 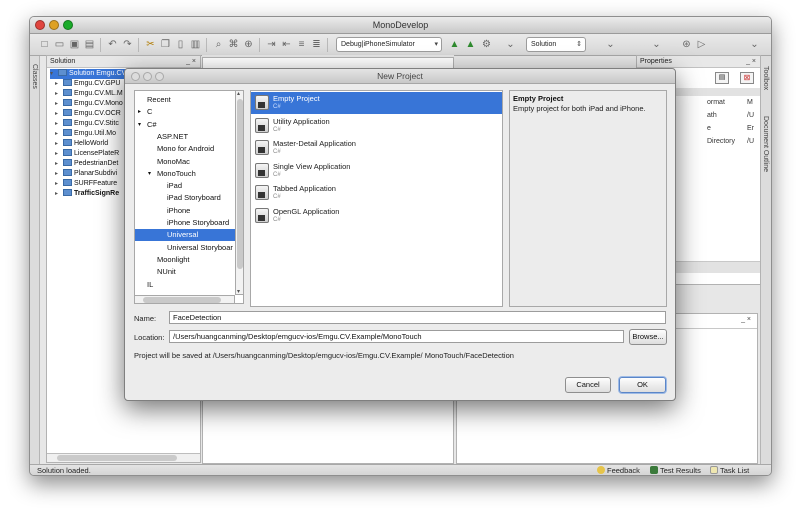 I want to click on configuration-combo: Debug|iPhoneSimulator ▾, so click(x=389, y=44).